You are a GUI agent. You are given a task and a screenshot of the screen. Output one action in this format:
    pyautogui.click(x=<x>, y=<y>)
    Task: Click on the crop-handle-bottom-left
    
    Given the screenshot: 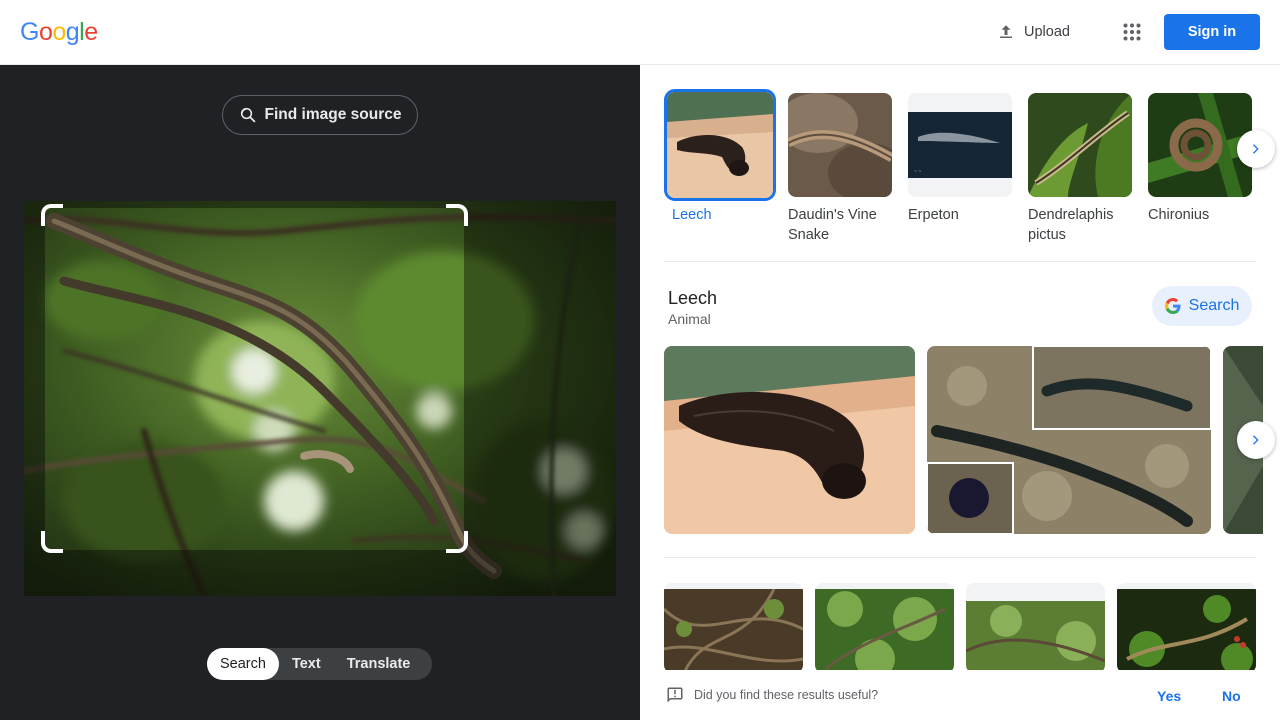 What is the action you would take?
    pyautogui.click(x=52, y=542)
    